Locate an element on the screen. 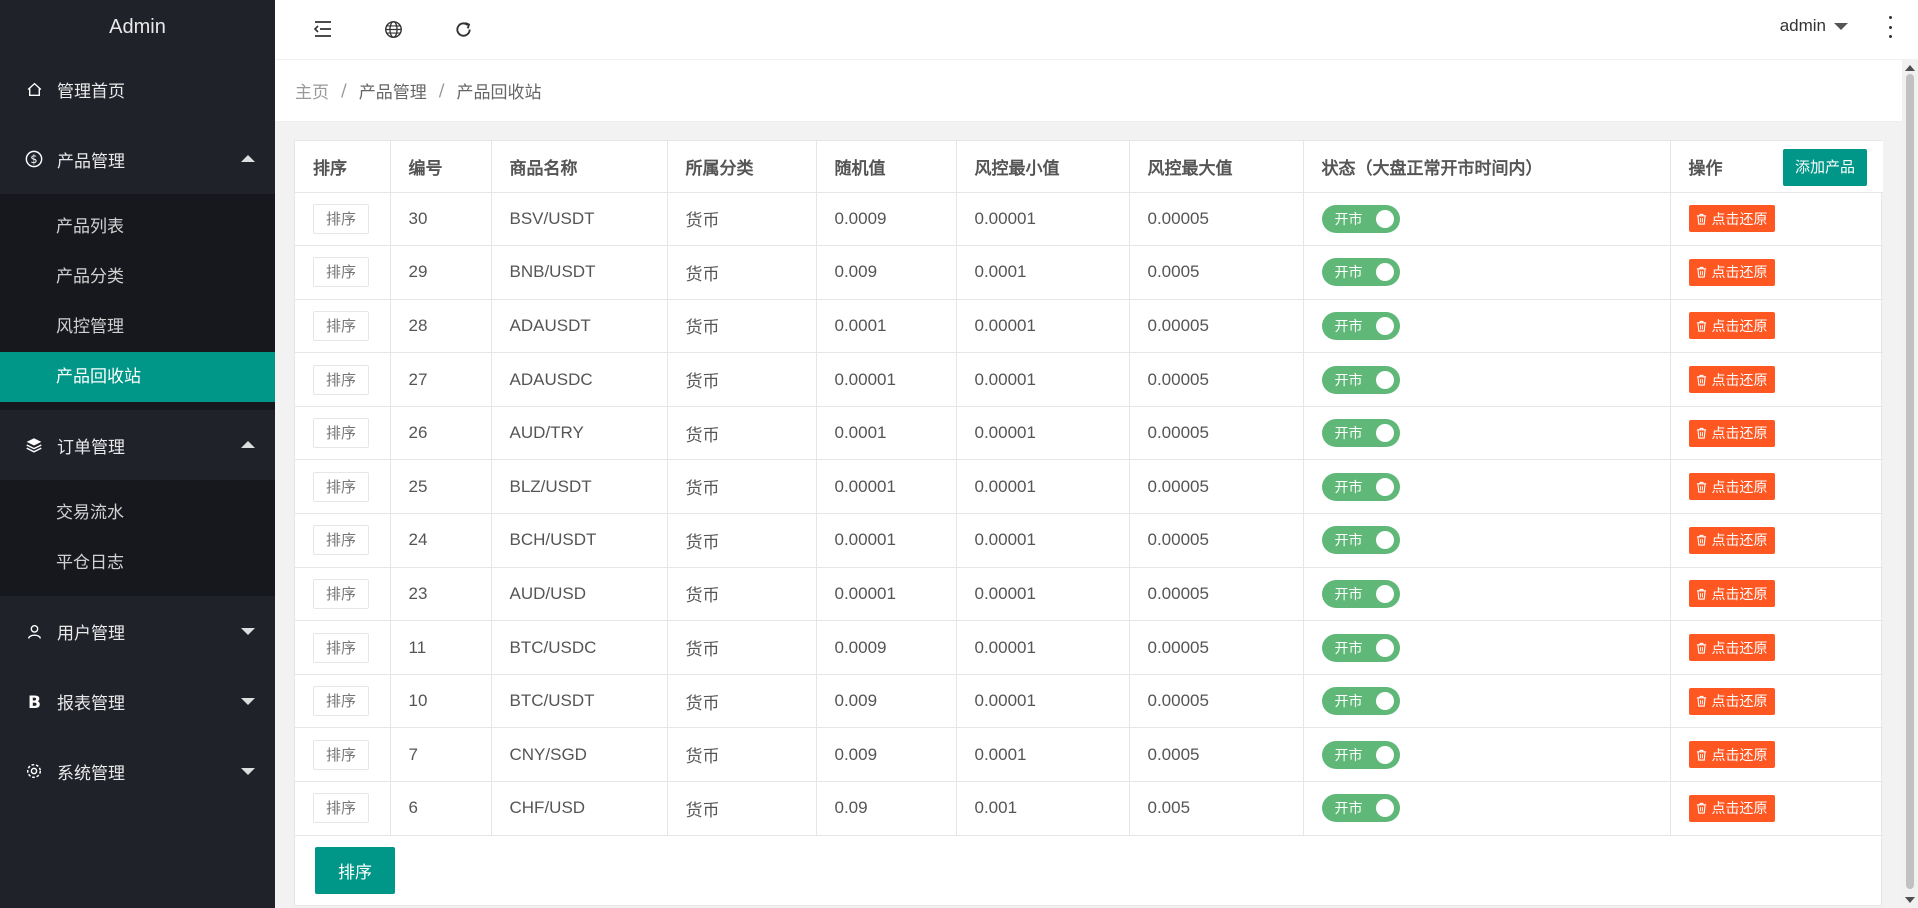 The height and width of the screenshot is (908, 1918). more-vertical-icon is located at coordinates (1890, 27).